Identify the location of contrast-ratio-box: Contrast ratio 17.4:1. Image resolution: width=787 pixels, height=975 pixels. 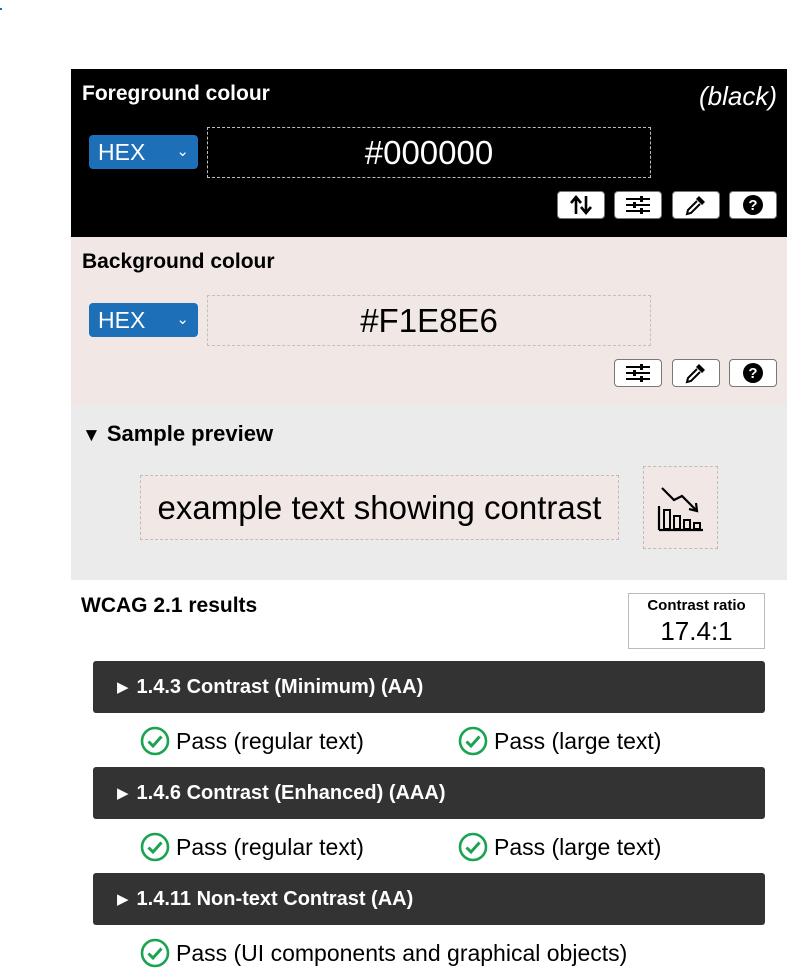
(696, 621).